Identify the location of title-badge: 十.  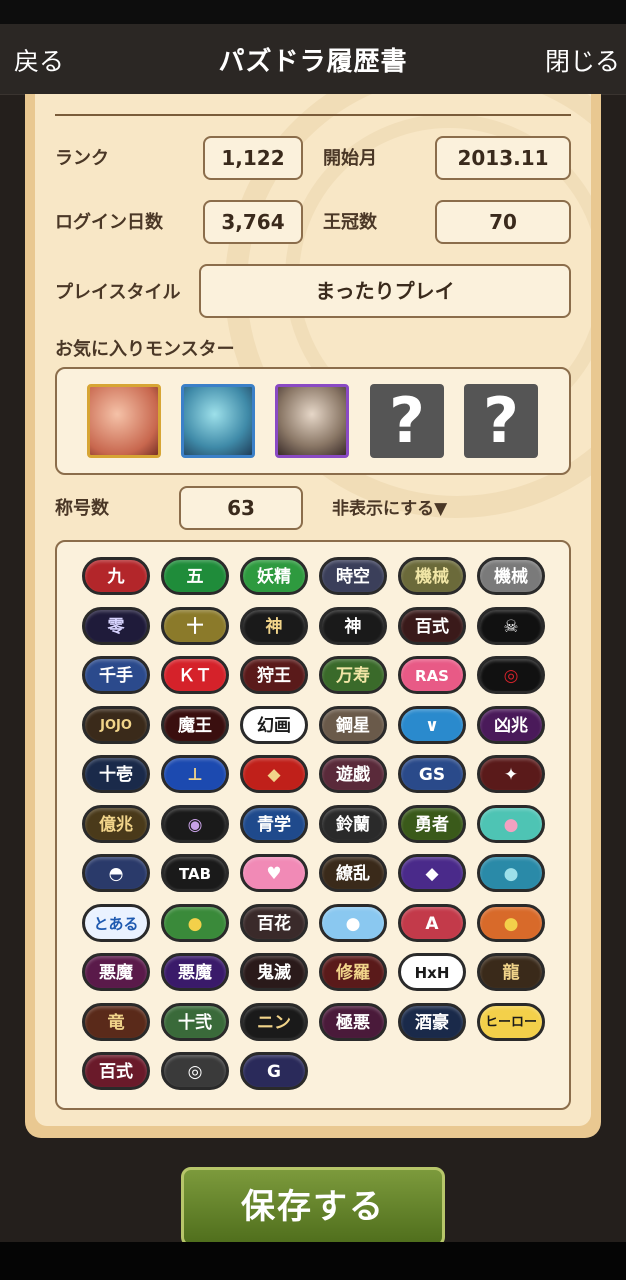
(195, 625).